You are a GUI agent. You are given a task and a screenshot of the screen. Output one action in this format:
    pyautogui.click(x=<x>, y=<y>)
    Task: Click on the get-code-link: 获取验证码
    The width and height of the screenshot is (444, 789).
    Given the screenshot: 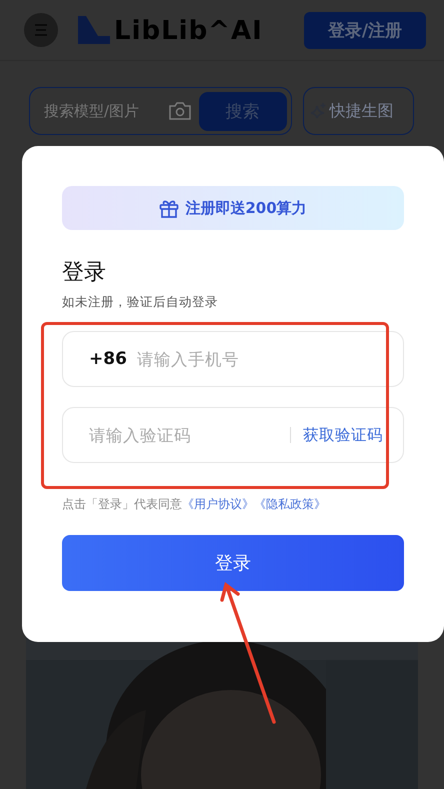 What is the action you would take?
    pyautogui.click(x=343, y=435)
    